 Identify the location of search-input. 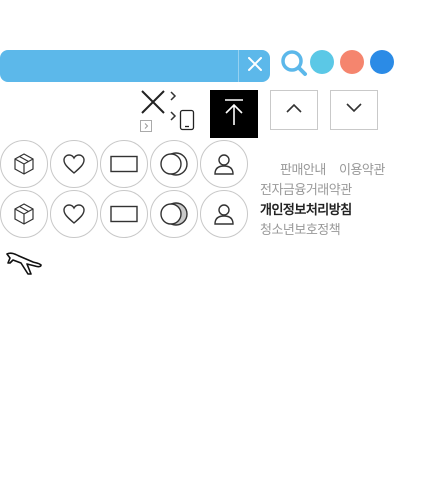
(119, 66).